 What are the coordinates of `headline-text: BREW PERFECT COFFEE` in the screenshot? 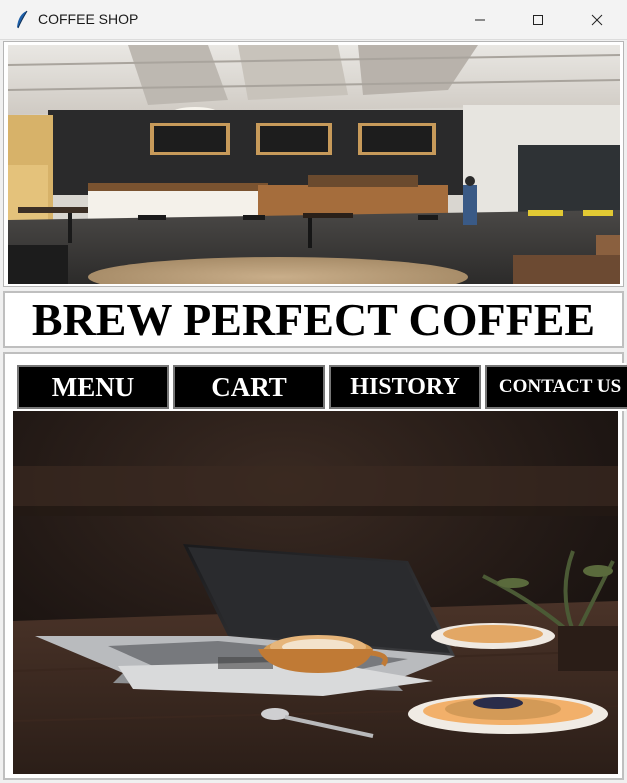 It's located at (313, 319).